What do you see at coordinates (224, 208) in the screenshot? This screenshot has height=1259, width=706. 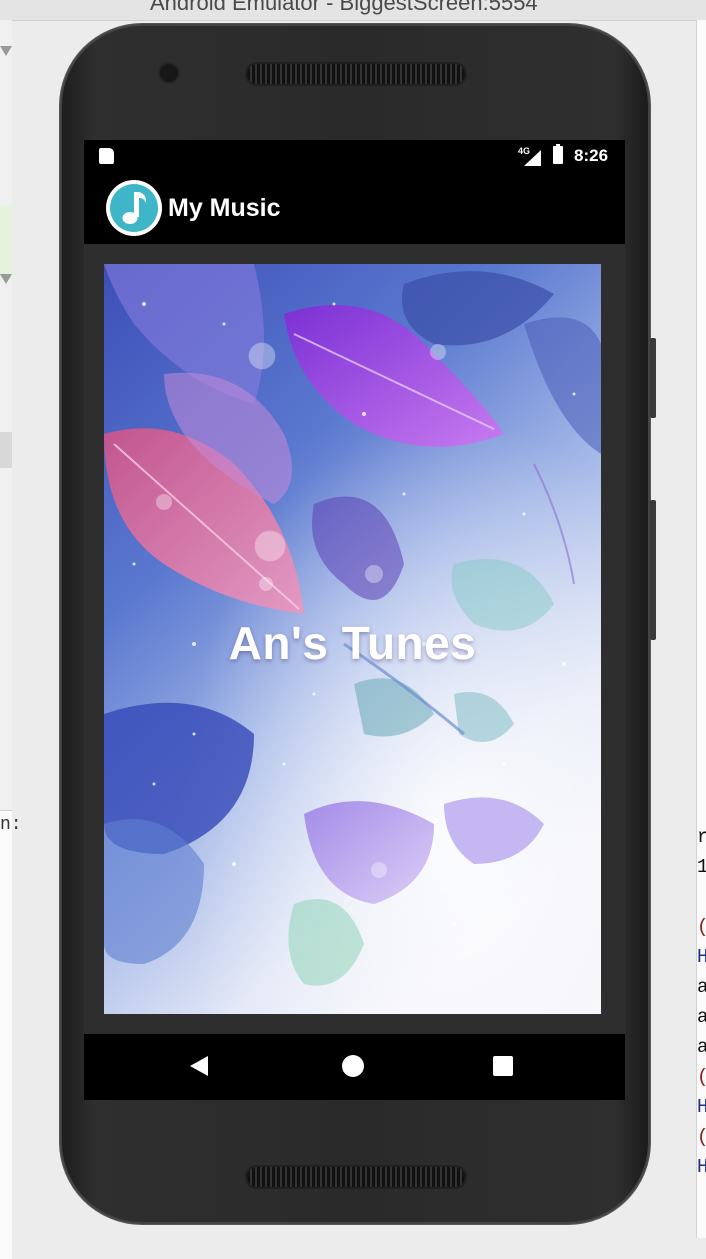 I see `app-title: My Music` at bounding box center [224, 208].